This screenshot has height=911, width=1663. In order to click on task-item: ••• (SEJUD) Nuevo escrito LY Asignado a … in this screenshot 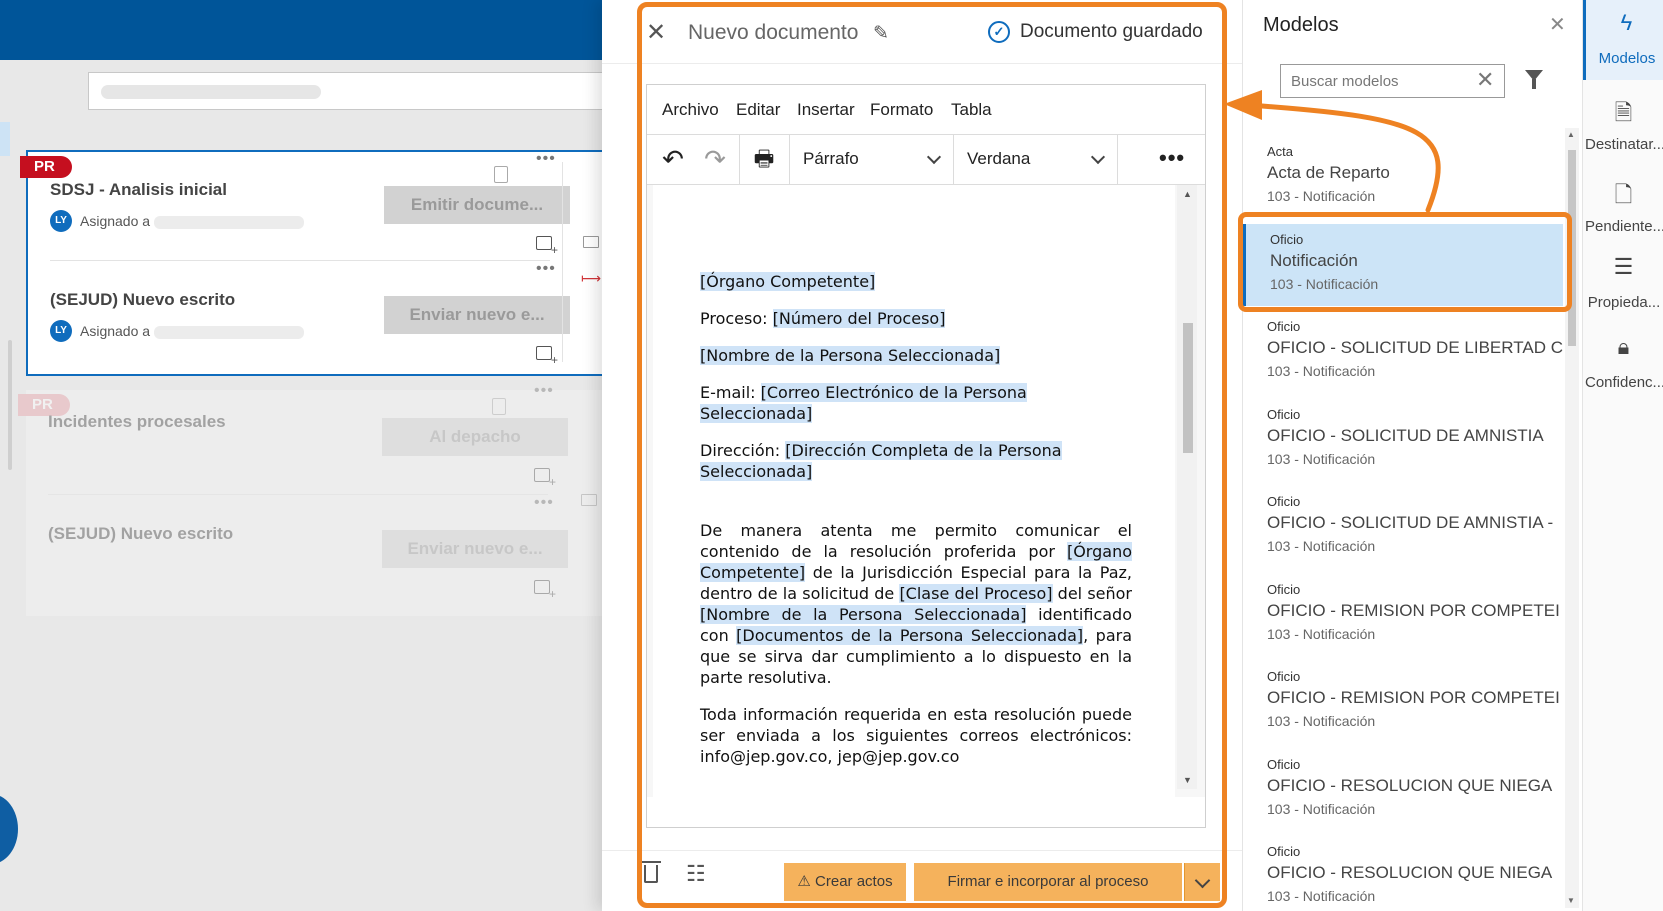, I will do `click(330, 313)`.